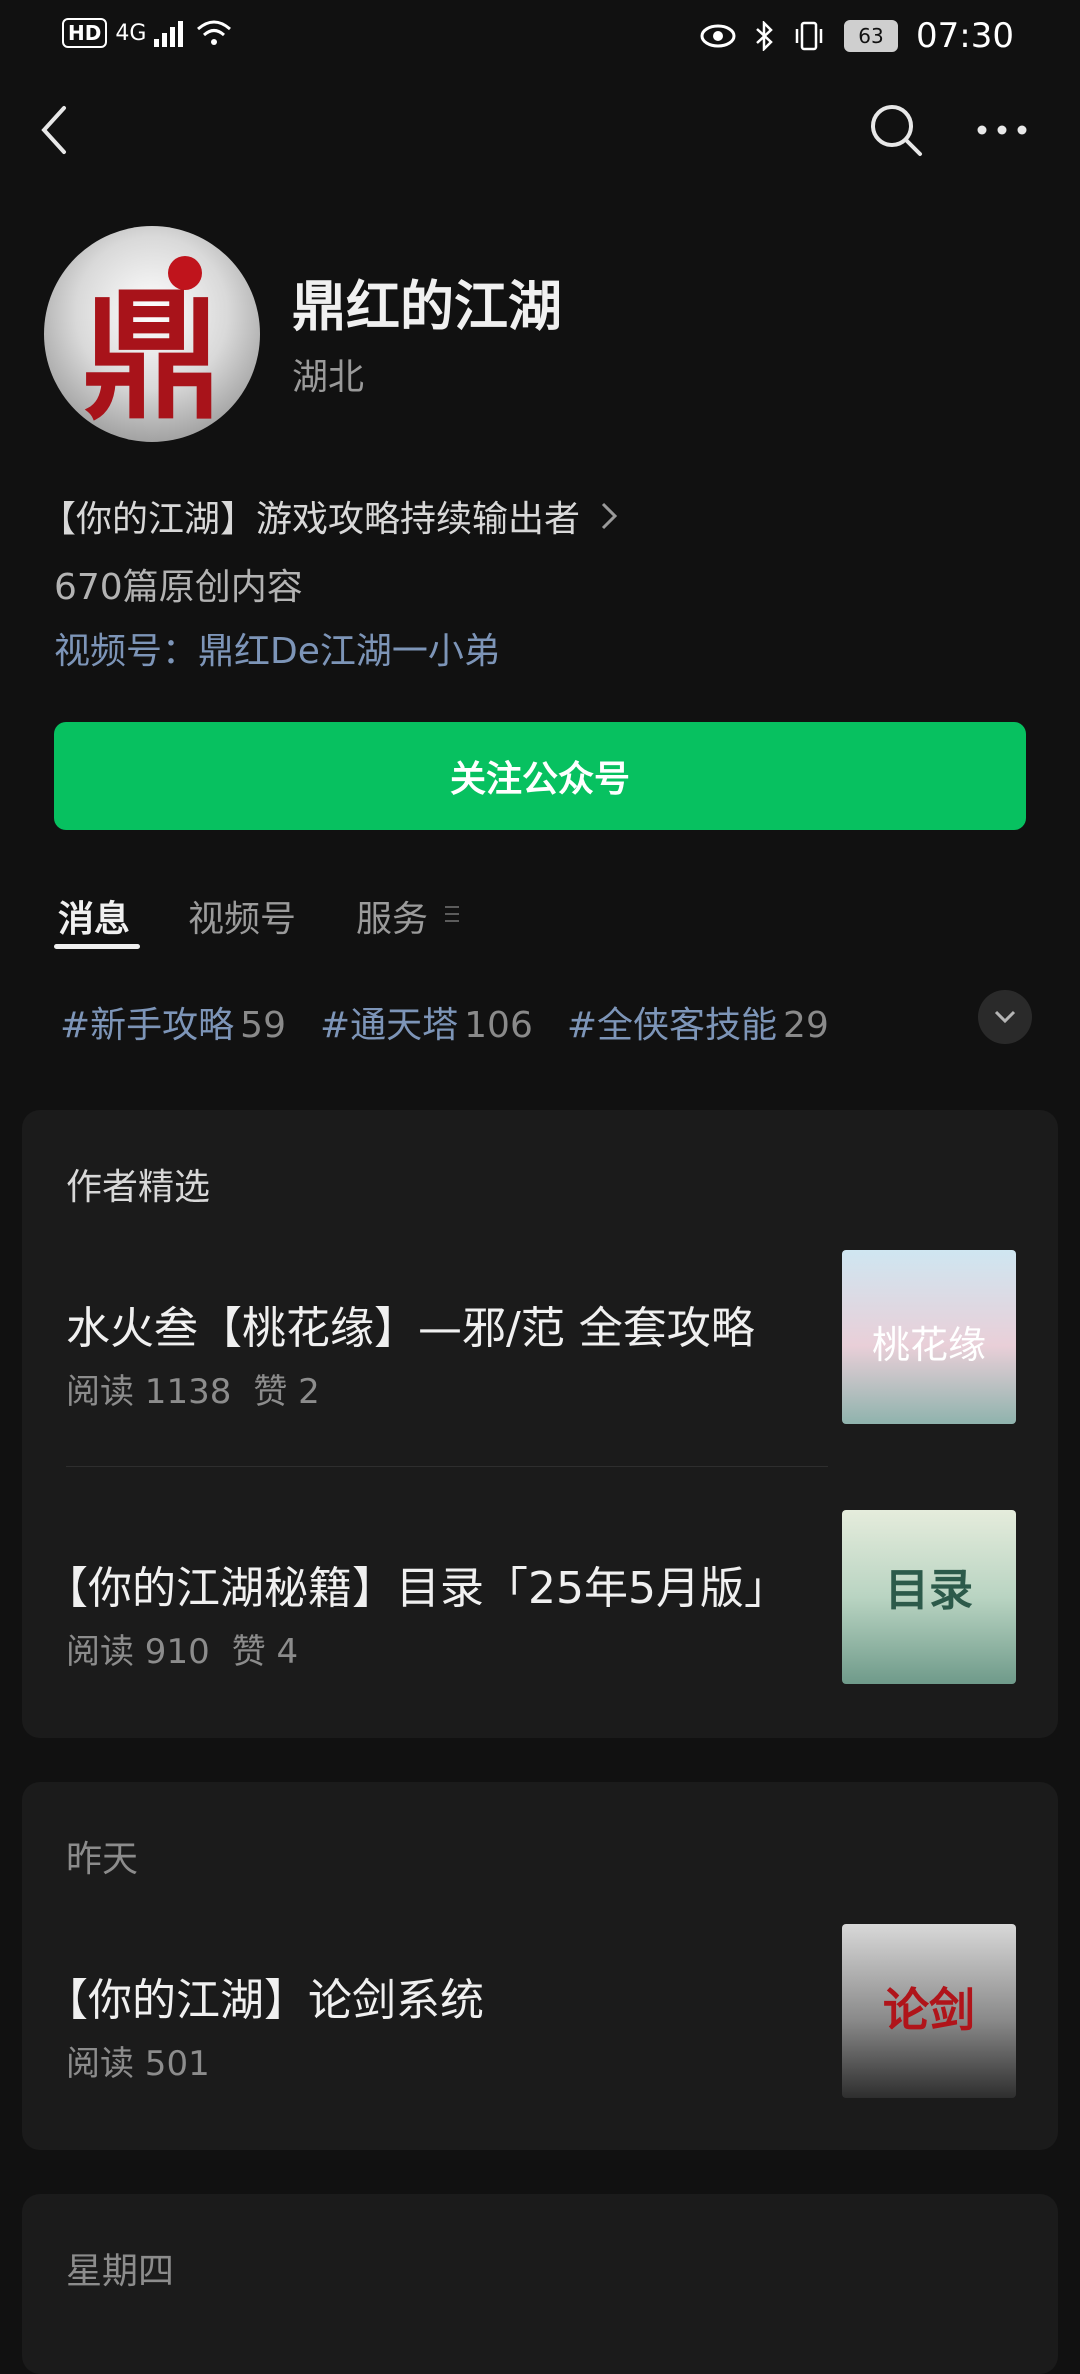 This screenshot has width=1080, height=2374. What do you see at coordinates (540, 36) in the screenshot?
I see `status-bar: HD 4G 63 07:30` at bounding box center [540, 36].